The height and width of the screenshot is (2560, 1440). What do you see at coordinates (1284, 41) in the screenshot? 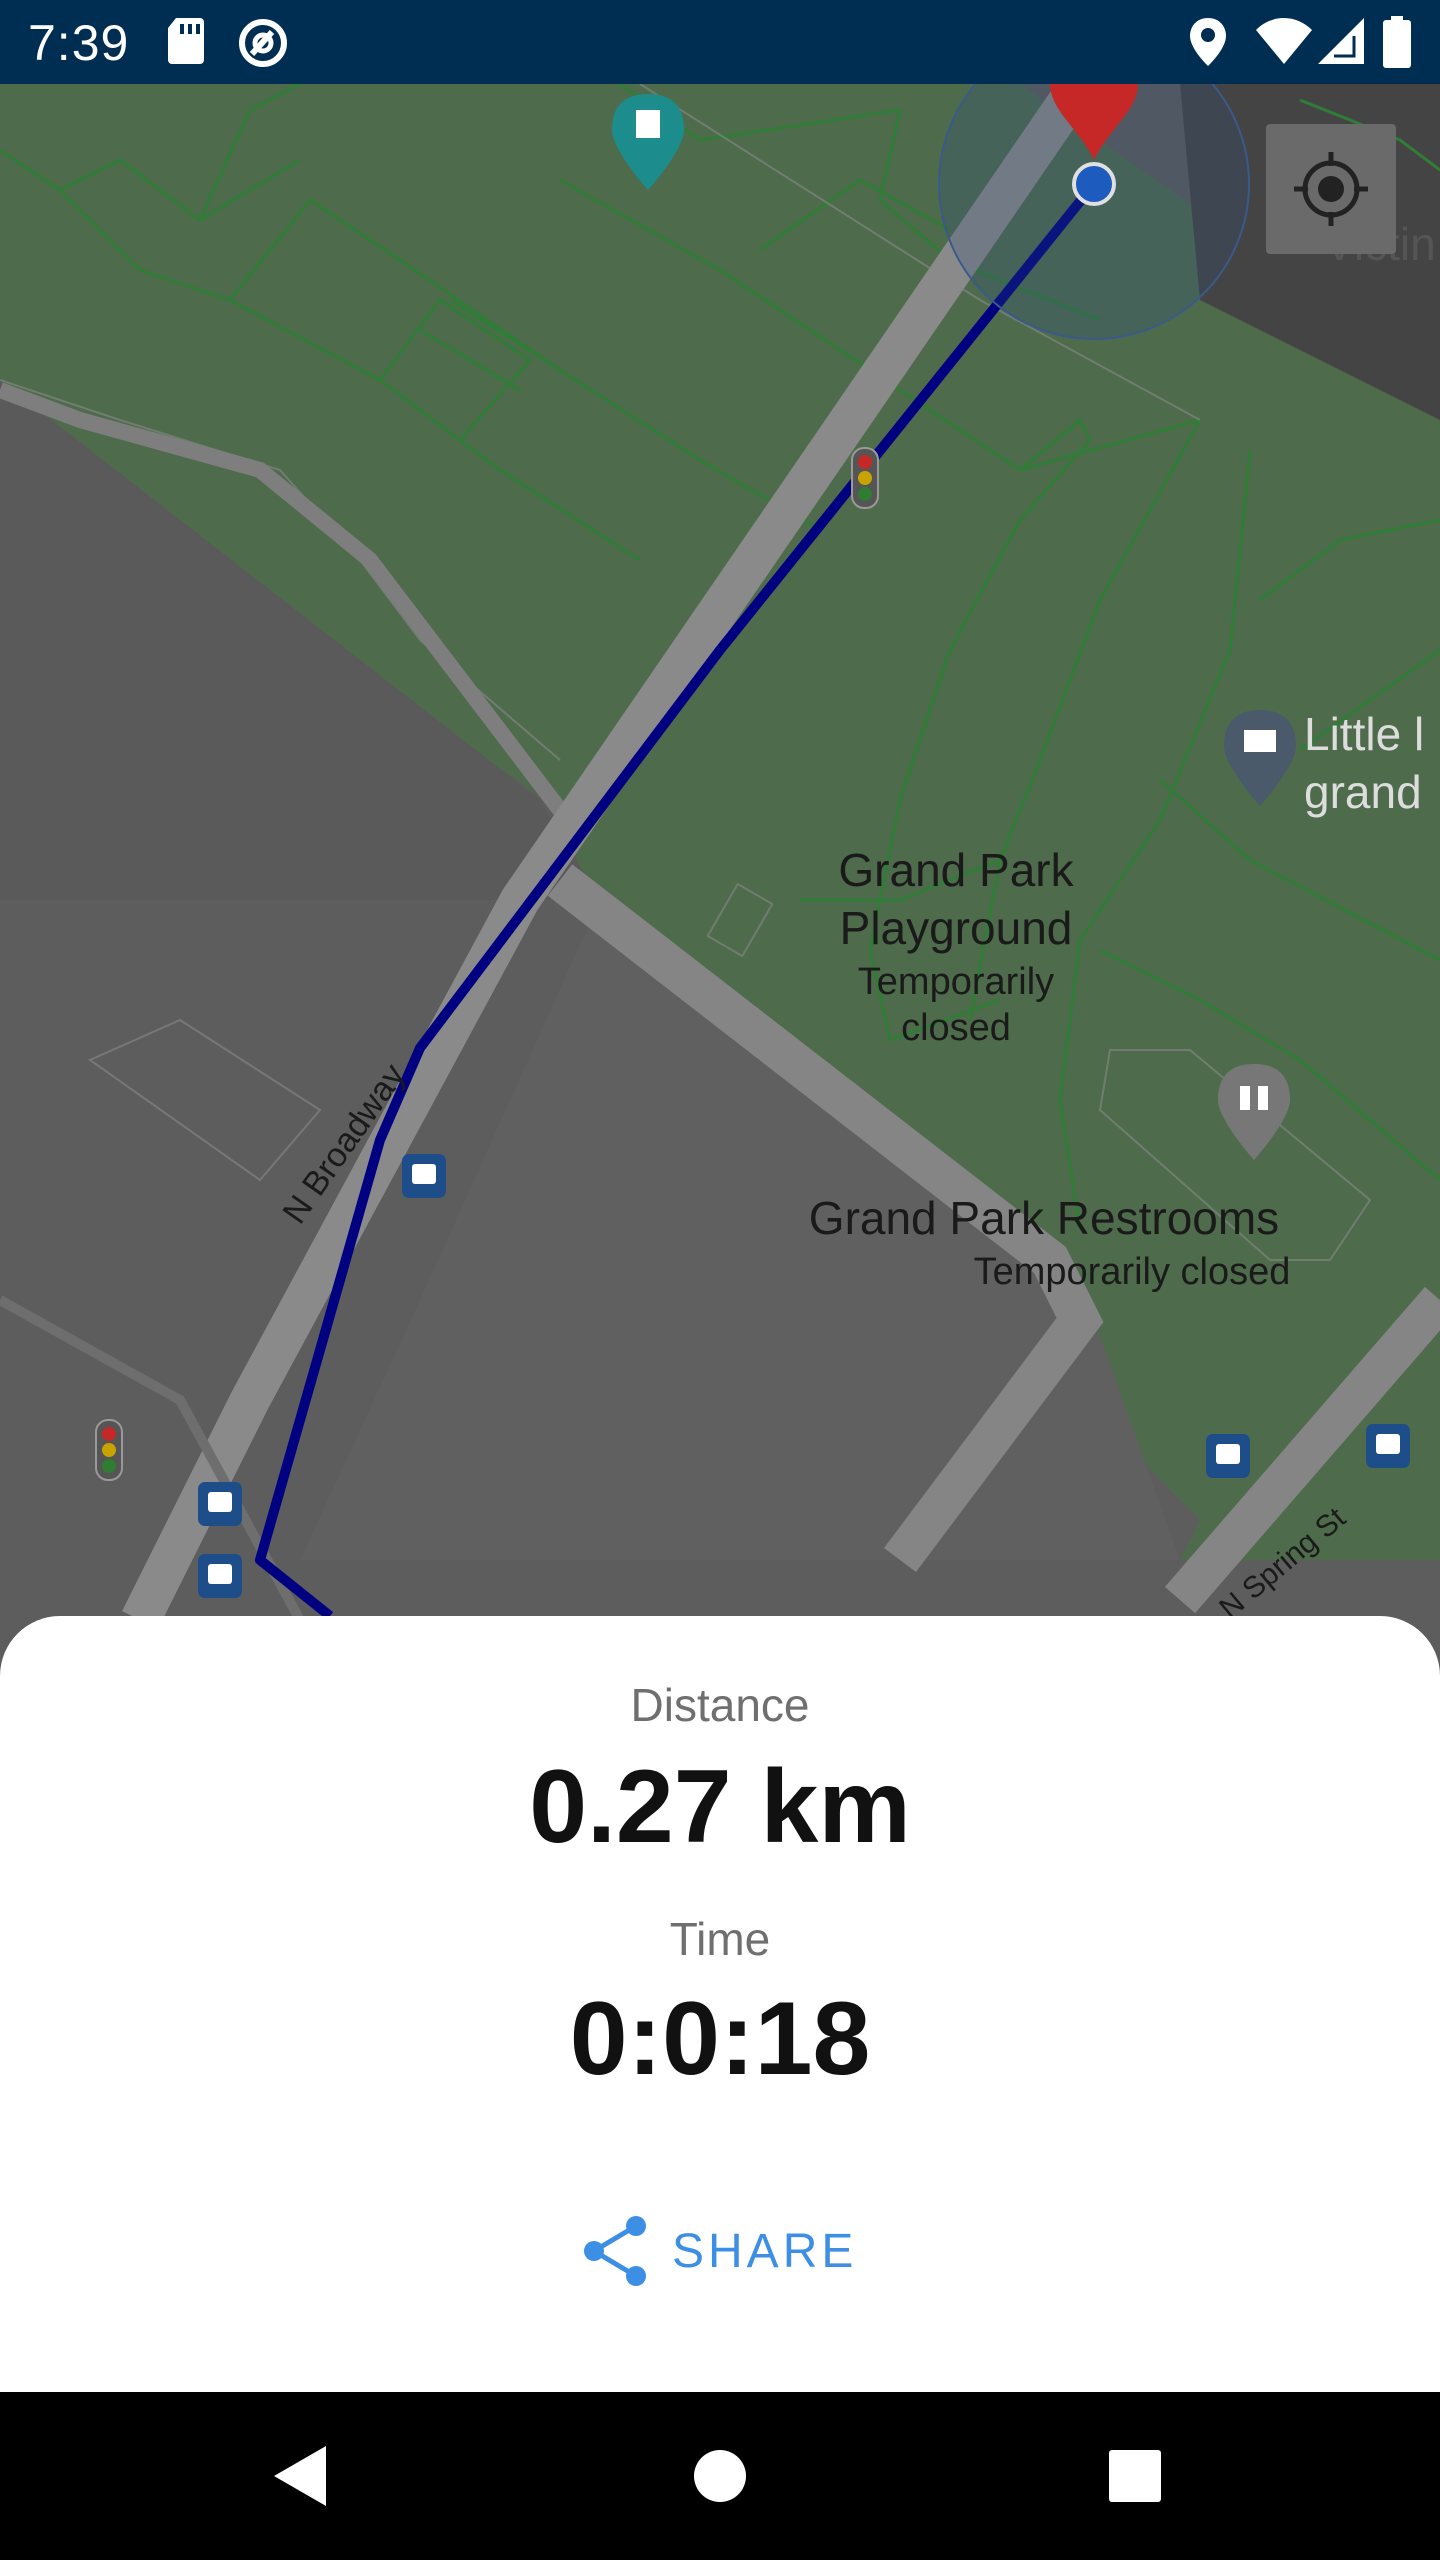
I see `wifi-icon` at bounding box center [1284, 41].